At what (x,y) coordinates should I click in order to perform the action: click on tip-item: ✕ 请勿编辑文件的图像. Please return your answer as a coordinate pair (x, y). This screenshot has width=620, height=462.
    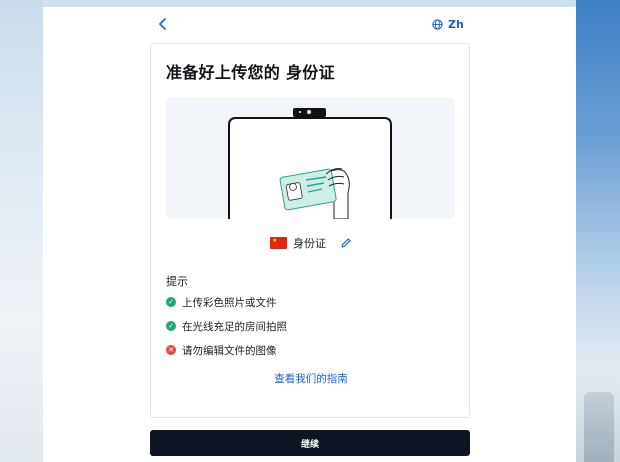
    Looking at the image, I should click on (221, 350).